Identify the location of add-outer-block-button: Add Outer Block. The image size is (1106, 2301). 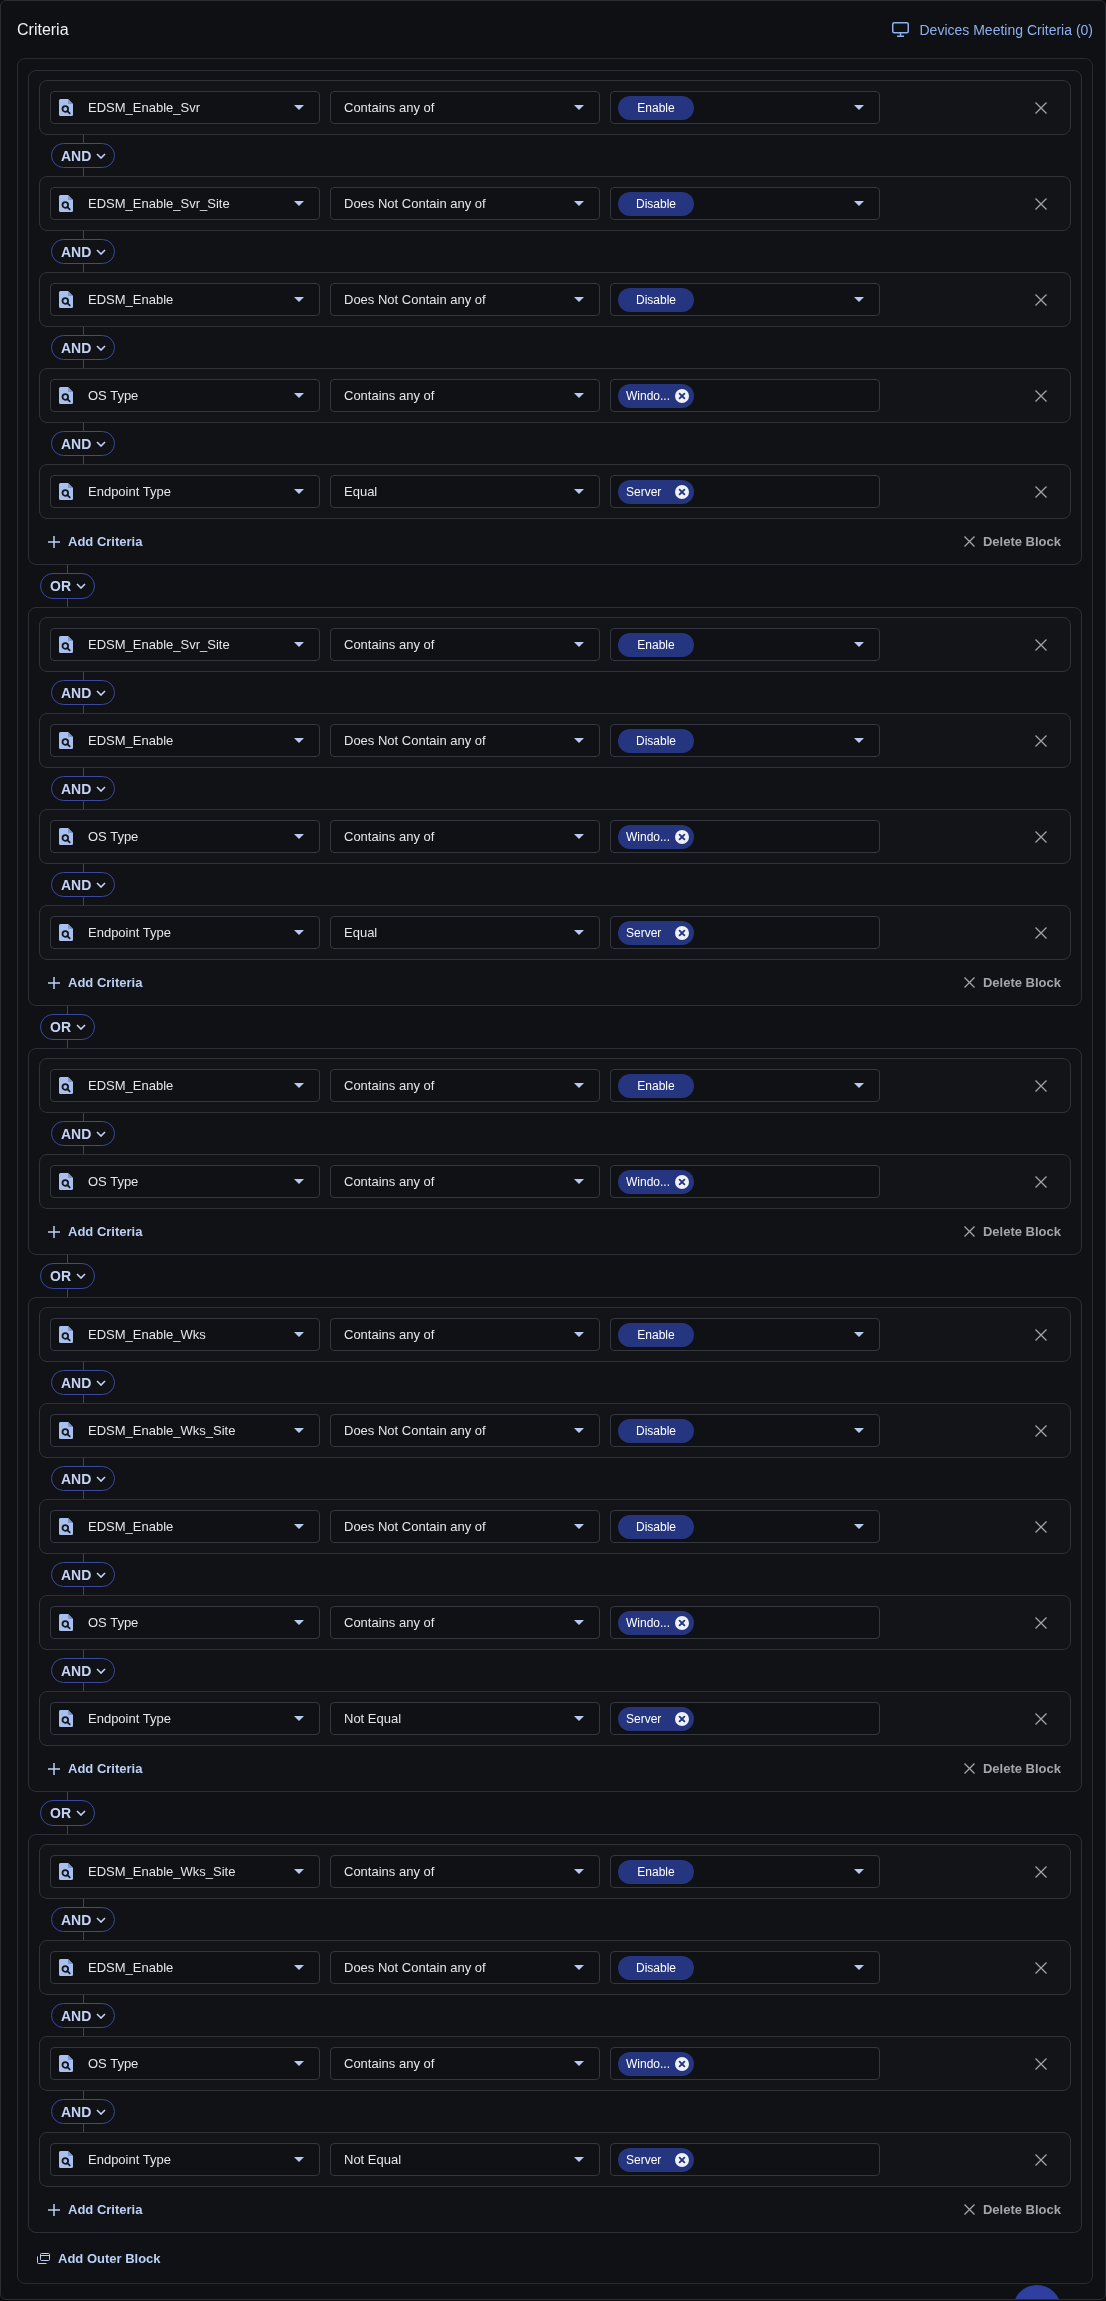
(99, 2258).